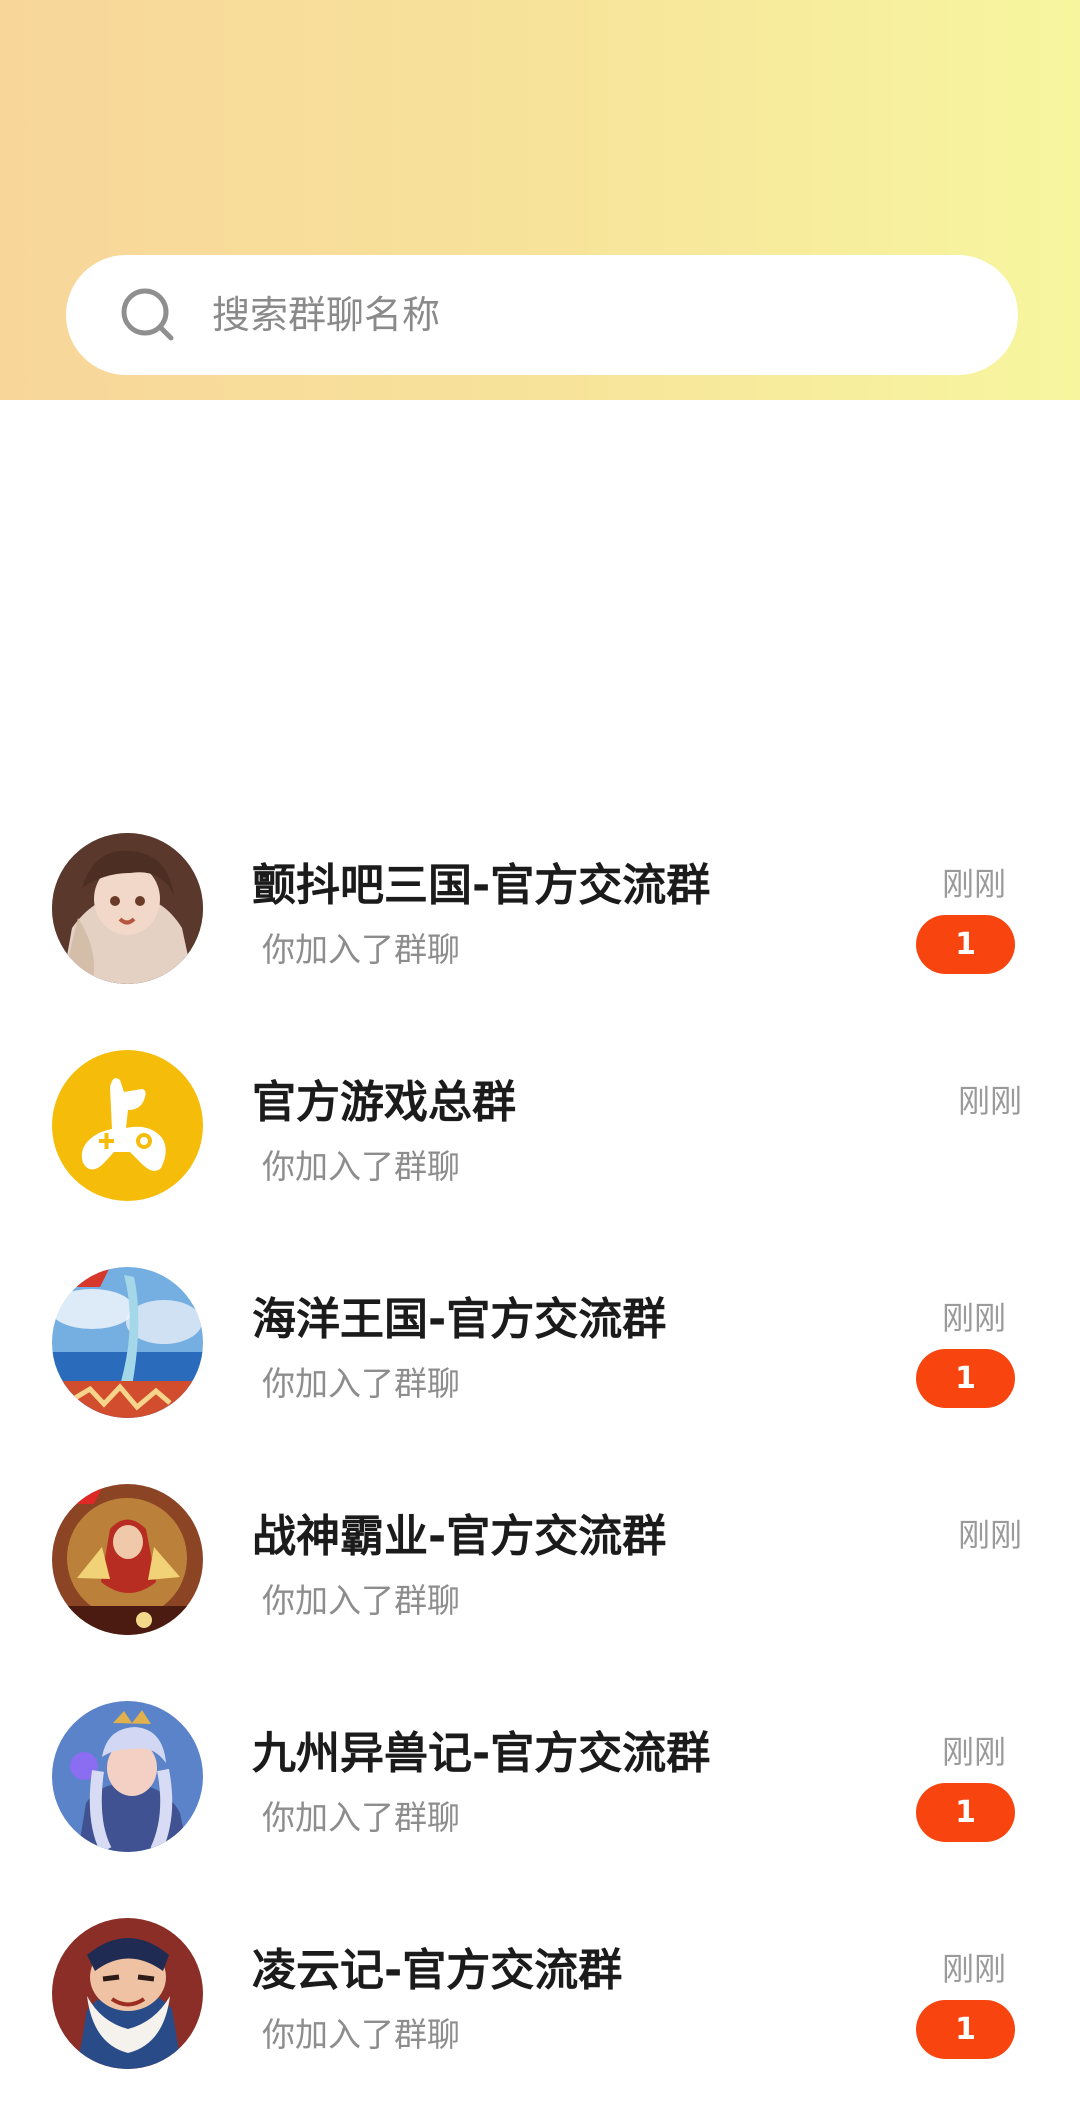 This screenshot has height=2102, width=1080. I want to click on search-input, so click(542, 315).